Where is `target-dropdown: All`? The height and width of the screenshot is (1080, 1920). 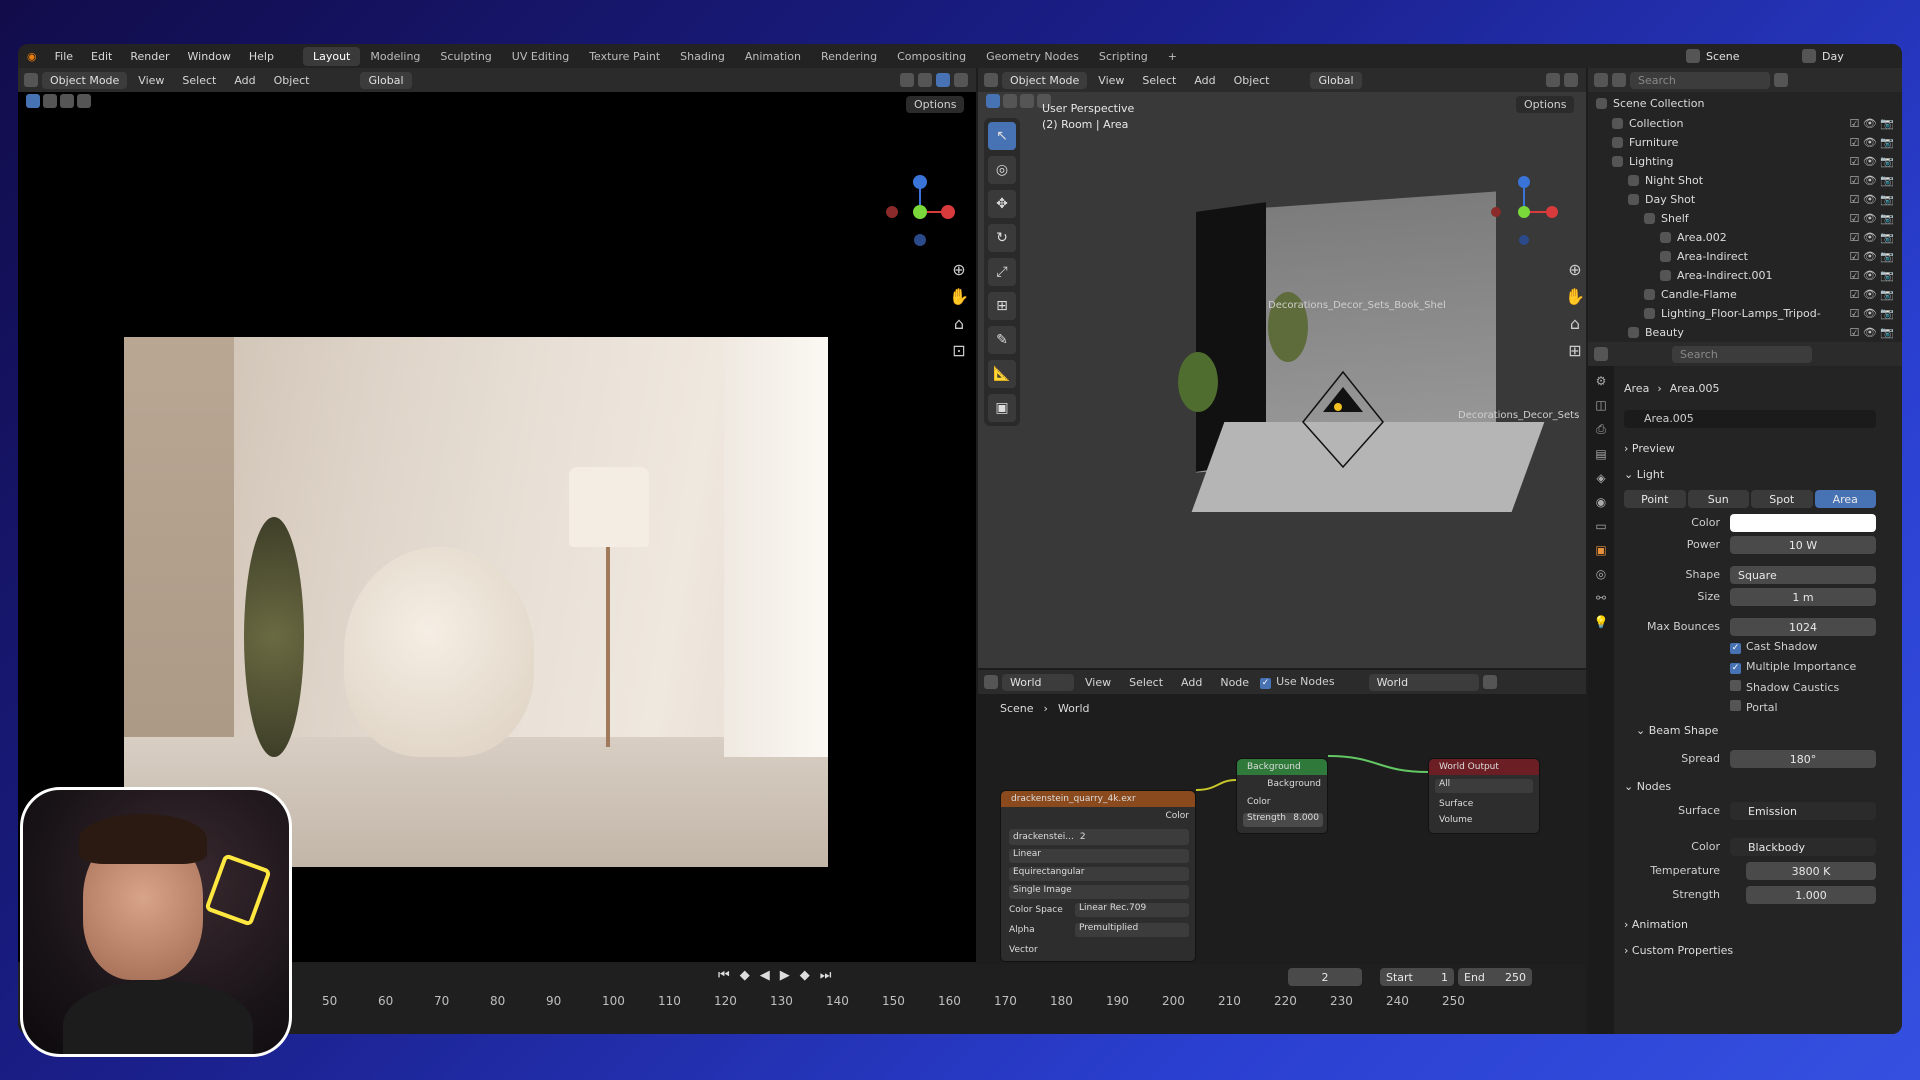
target-dropdown: All is located at coordinates (1484, 786).